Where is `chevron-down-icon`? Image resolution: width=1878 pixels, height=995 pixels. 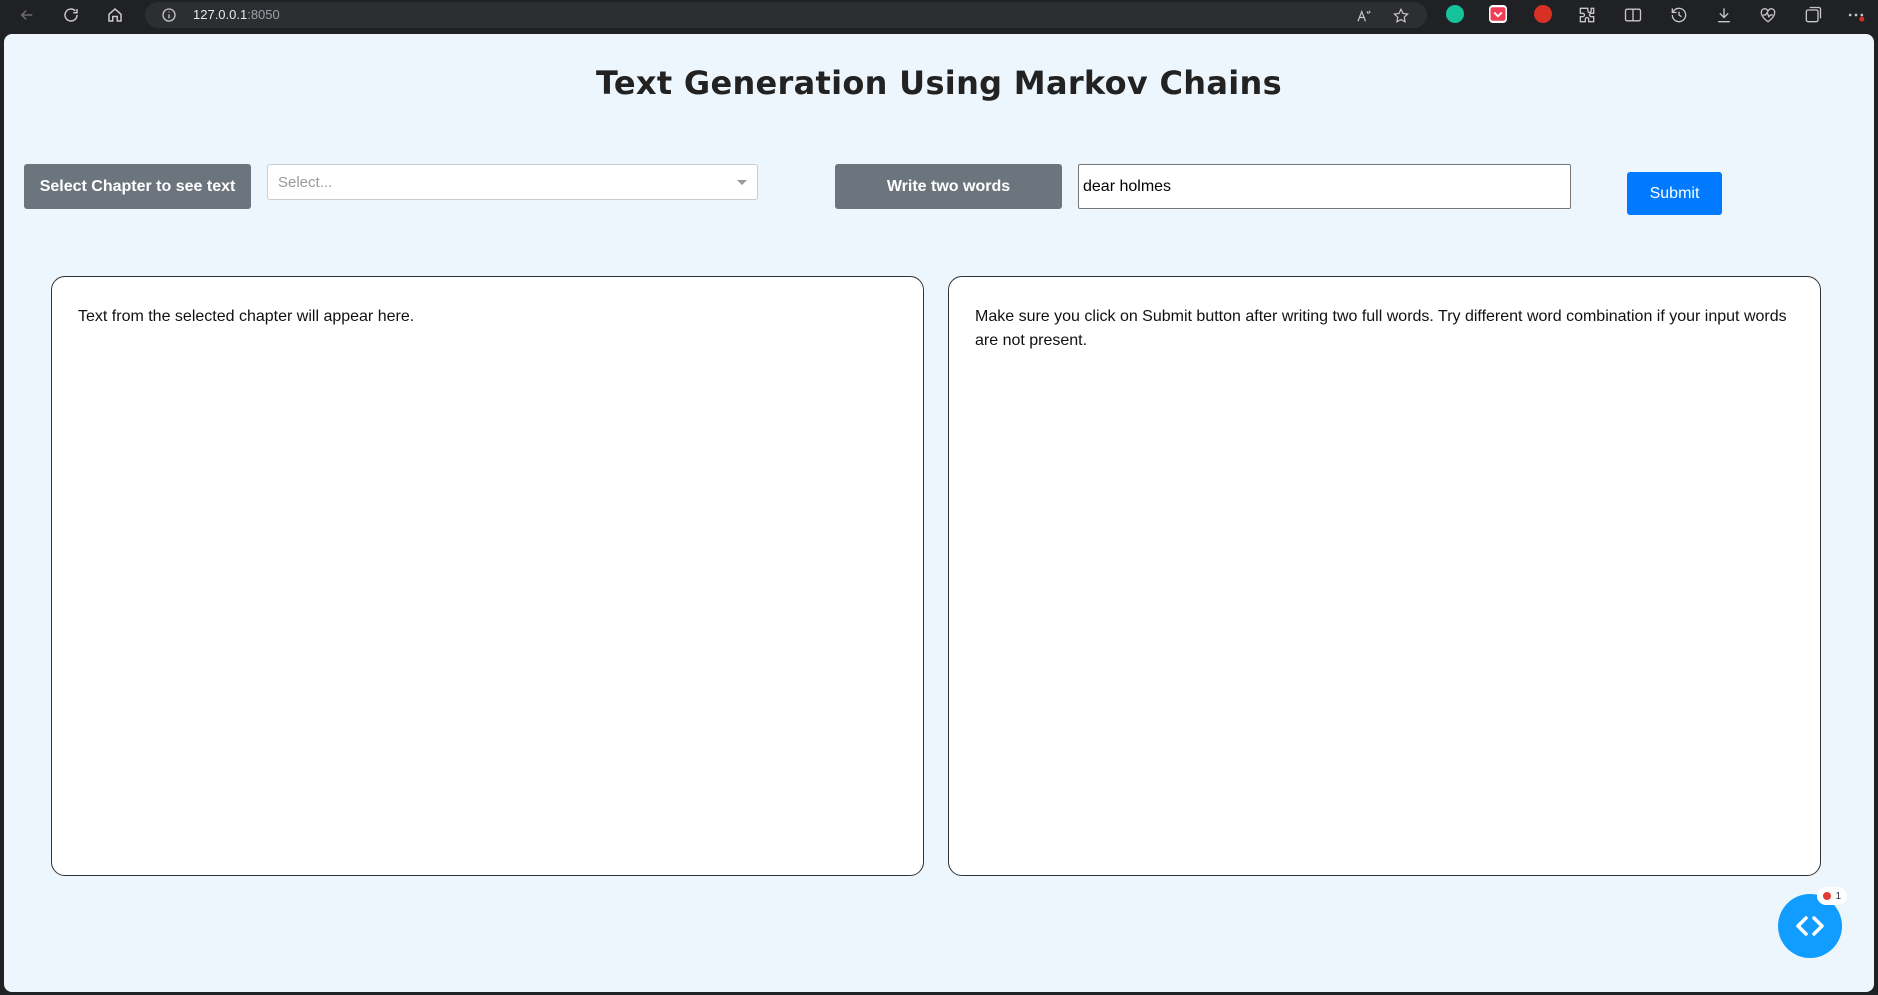 chevron-down-icon is located at coordinates (742, 182).